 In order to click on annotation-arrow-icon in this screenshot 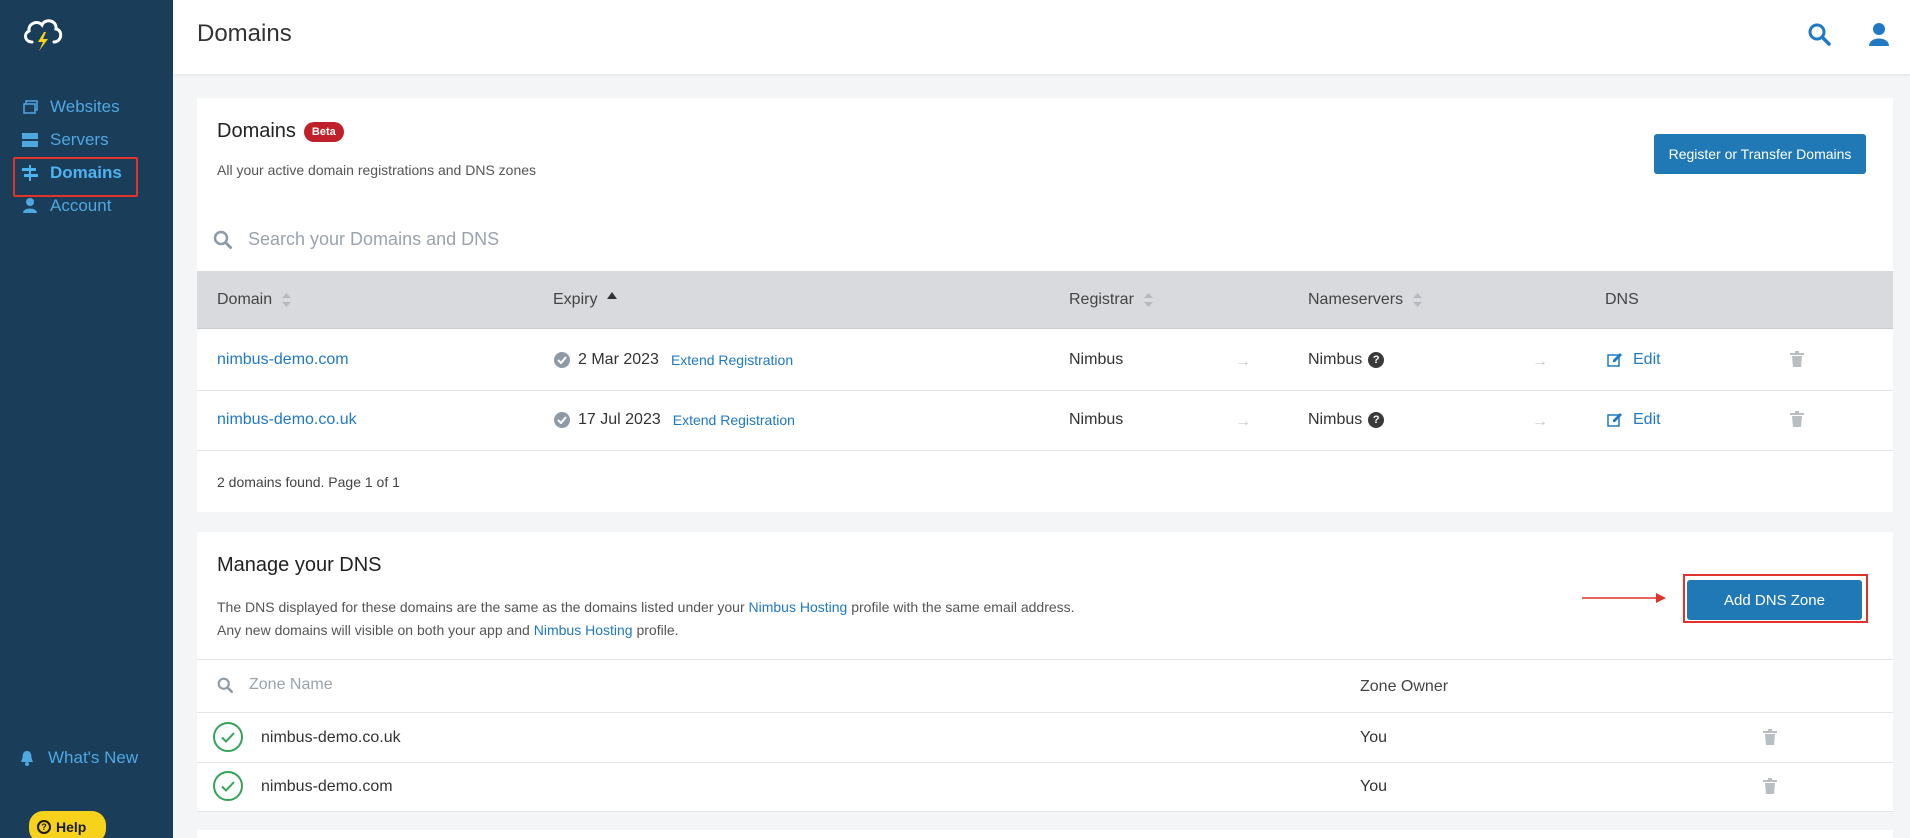, I will do `click(1624, 598)`.